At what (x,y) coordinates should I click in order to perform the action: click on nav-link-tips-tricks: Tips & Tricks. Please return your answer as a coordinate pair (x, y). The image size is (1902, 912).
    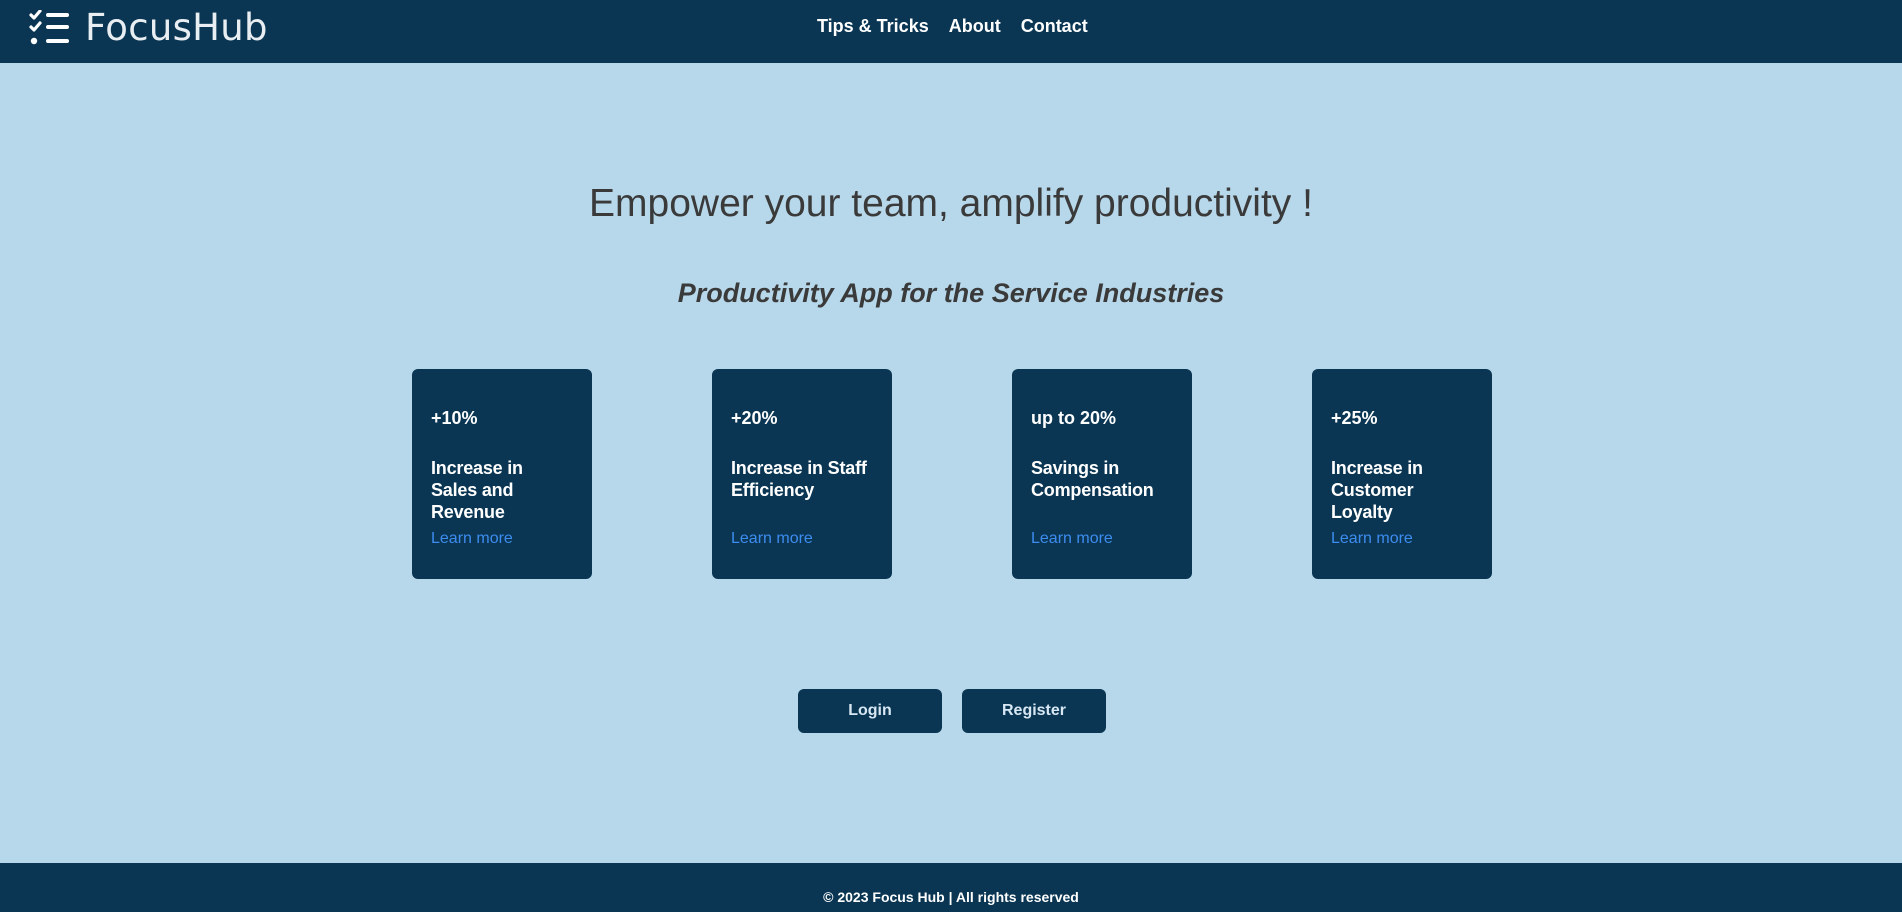
    Looking at the image, I should click on (873, 26).